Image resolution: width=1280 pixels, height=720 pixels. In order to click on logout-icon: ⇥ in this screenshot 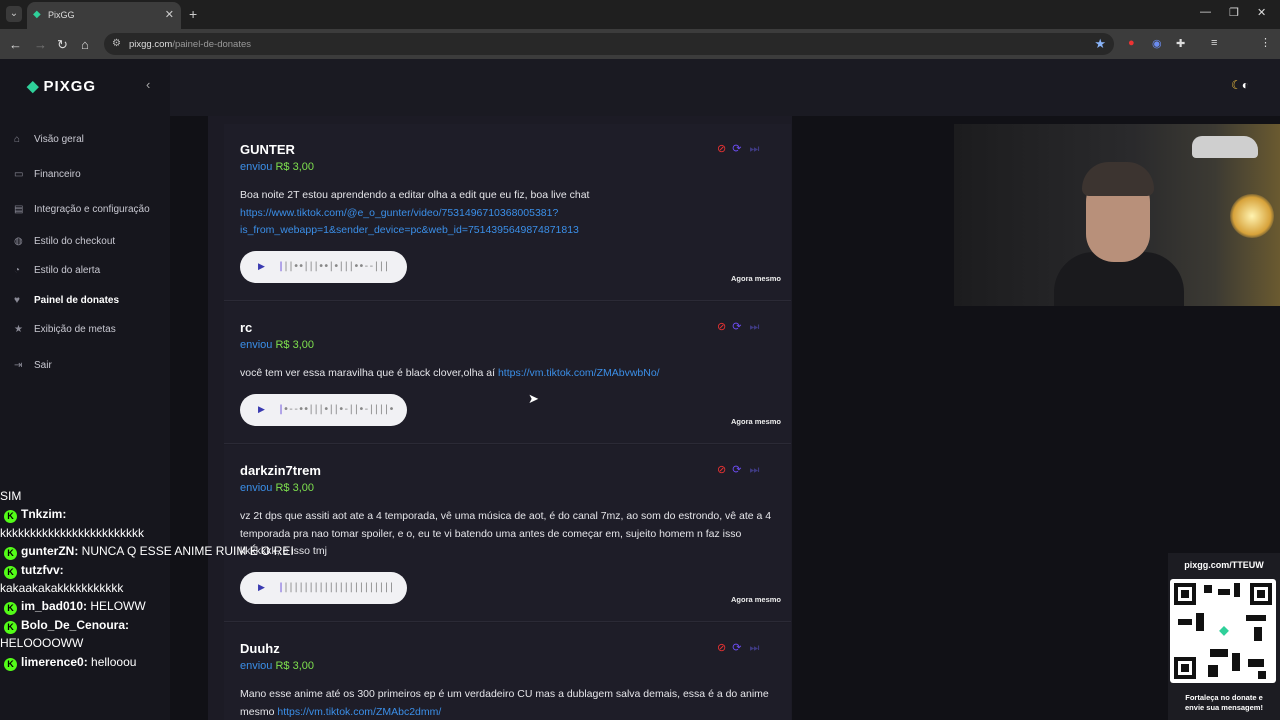, I will do `click(18, 365)`.